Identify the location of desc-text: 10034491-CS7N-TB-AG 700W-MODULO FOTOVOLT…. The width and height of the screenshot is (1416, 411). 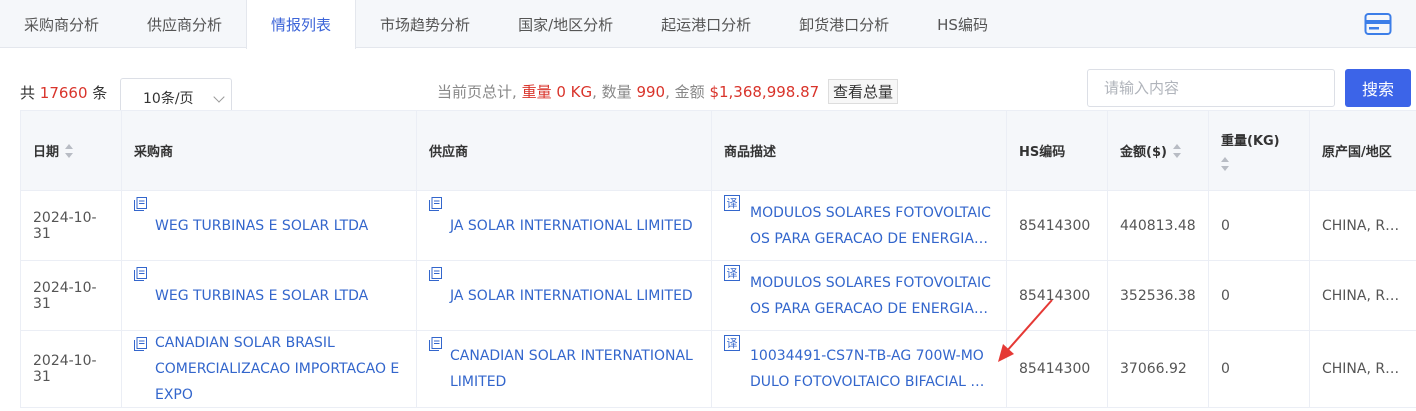
(872, 369).